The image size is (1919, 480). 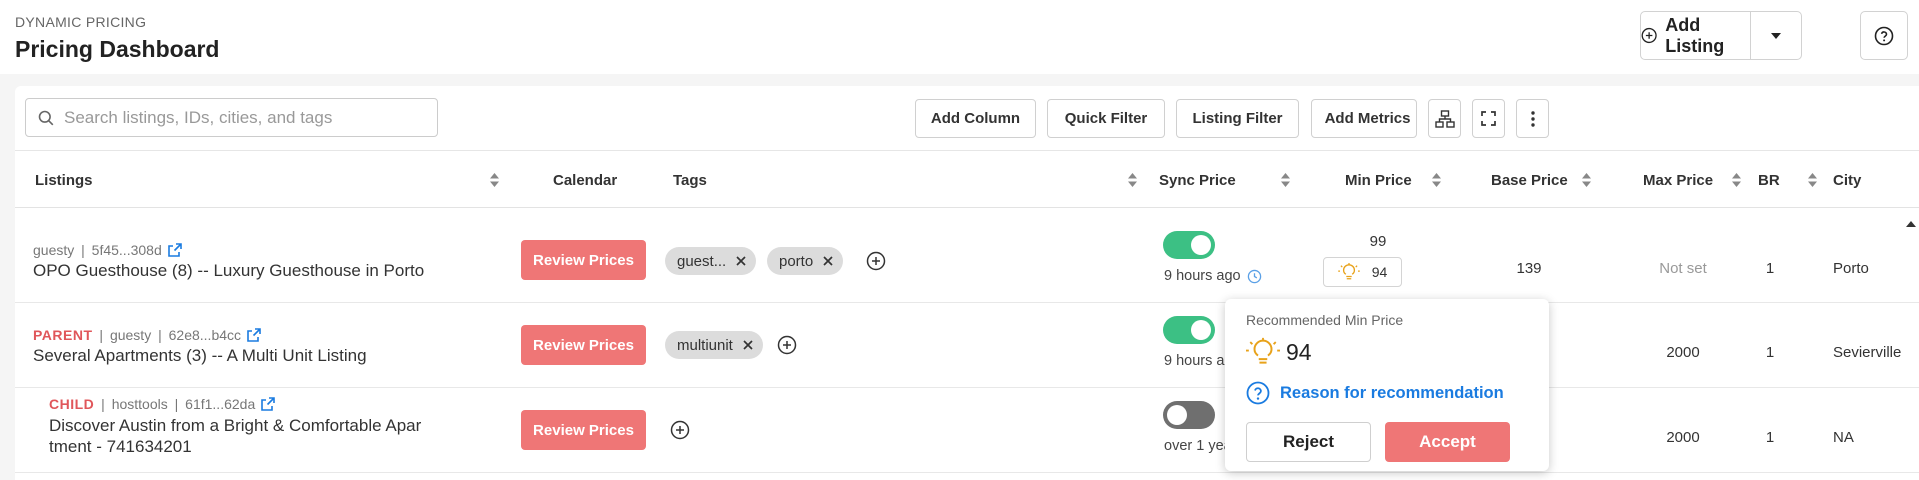 What do you see at coordinates (1213, 276) in the screenshot?
I see `sync-time: 9 hours ago` at bounding box center [1213, 276].